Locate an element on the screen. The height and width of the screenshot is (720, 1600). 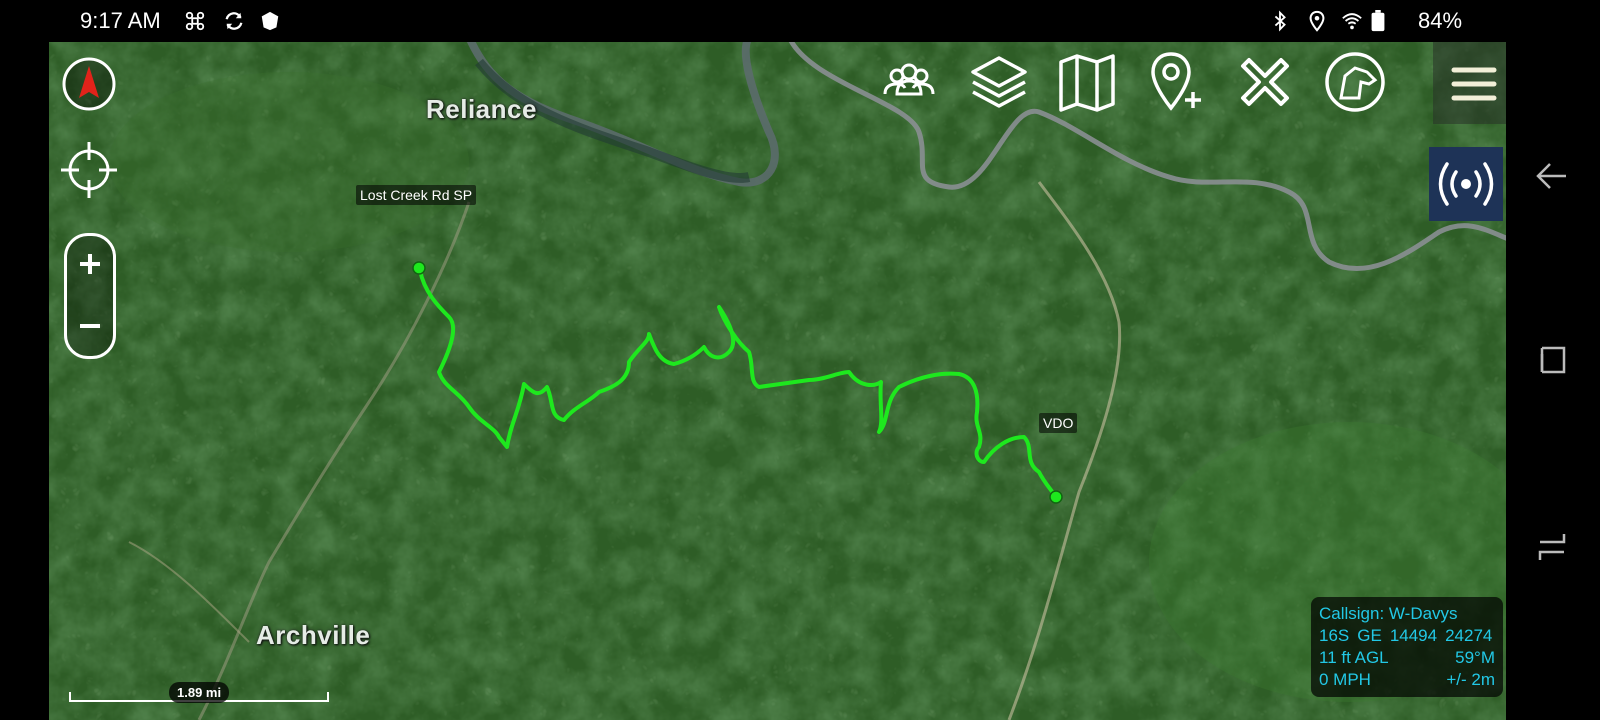
back-icon is located at coordinates (1552, 176).